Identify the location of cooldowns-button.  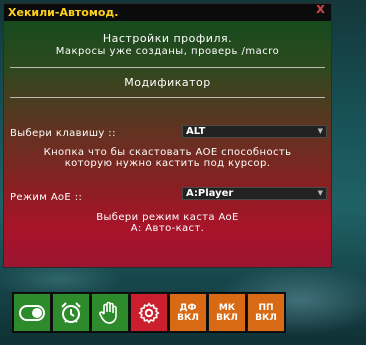
(71, 312).